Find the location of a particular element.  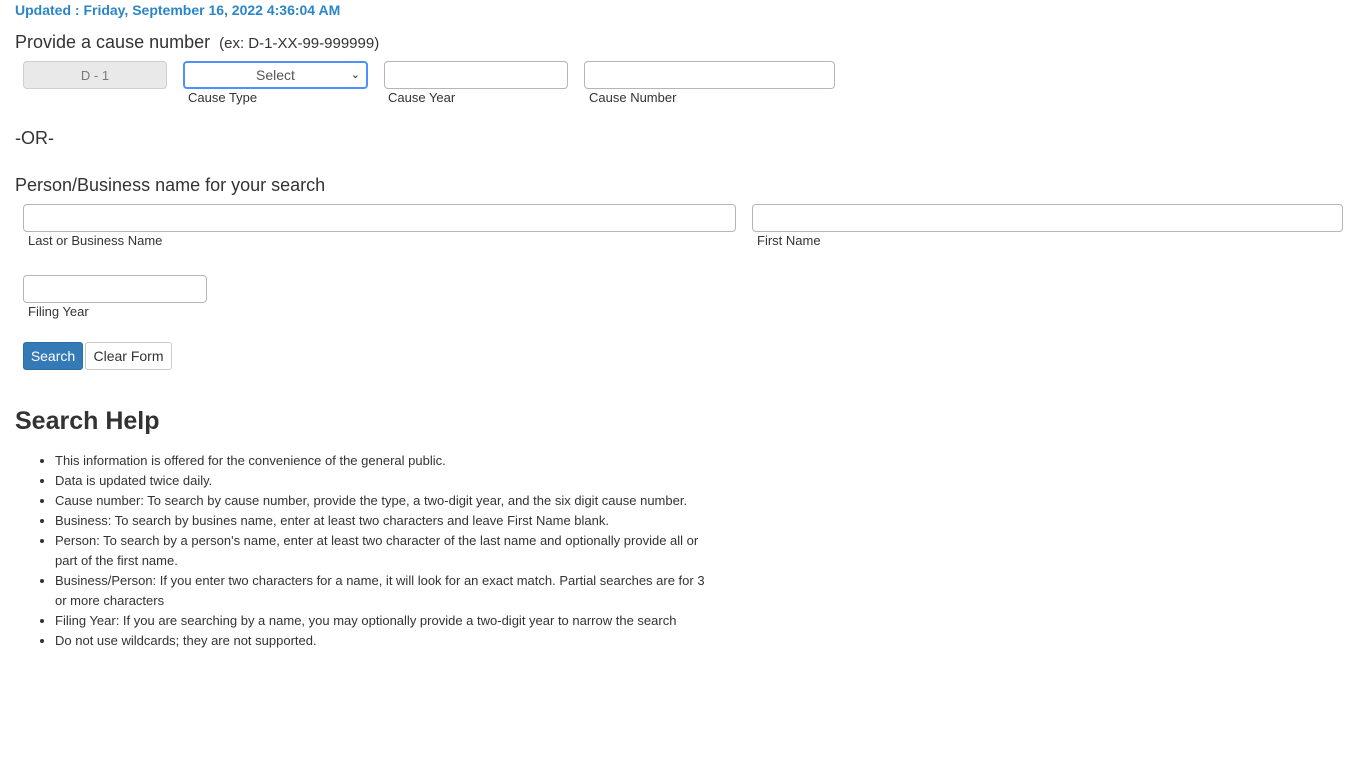

clear-form-button: Clear Form is located at coordinates (128, 356).